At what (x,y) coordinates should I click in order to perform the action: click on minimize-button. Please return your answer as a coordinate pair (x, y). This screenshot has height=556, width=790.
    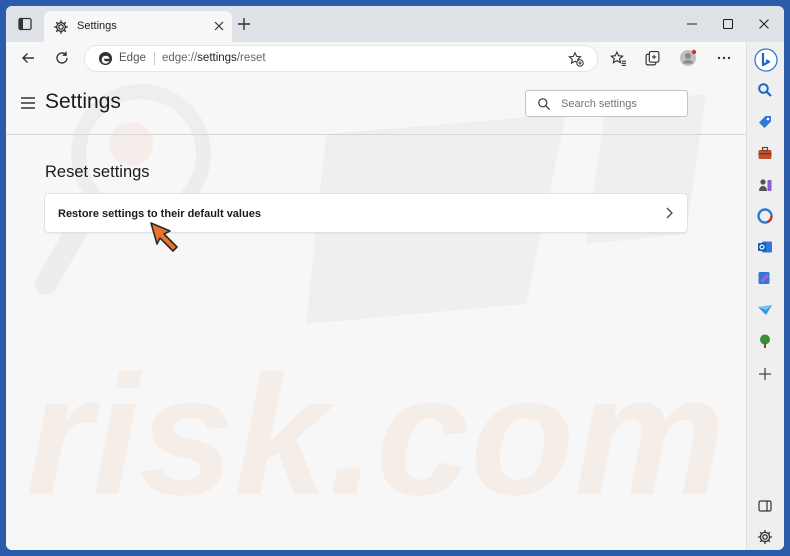
    Looking at the image, I should click on (692, 24).